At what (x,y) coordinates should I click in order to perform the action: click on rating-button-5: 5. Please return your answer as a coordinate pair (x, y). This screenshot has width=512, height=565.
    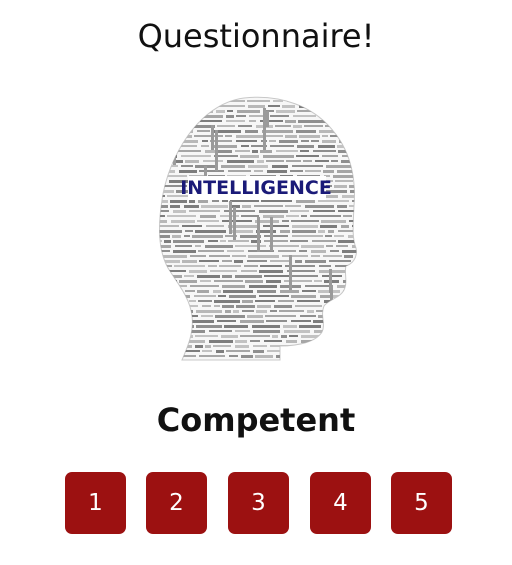
    Looking at the image, I should click on (421, 503).